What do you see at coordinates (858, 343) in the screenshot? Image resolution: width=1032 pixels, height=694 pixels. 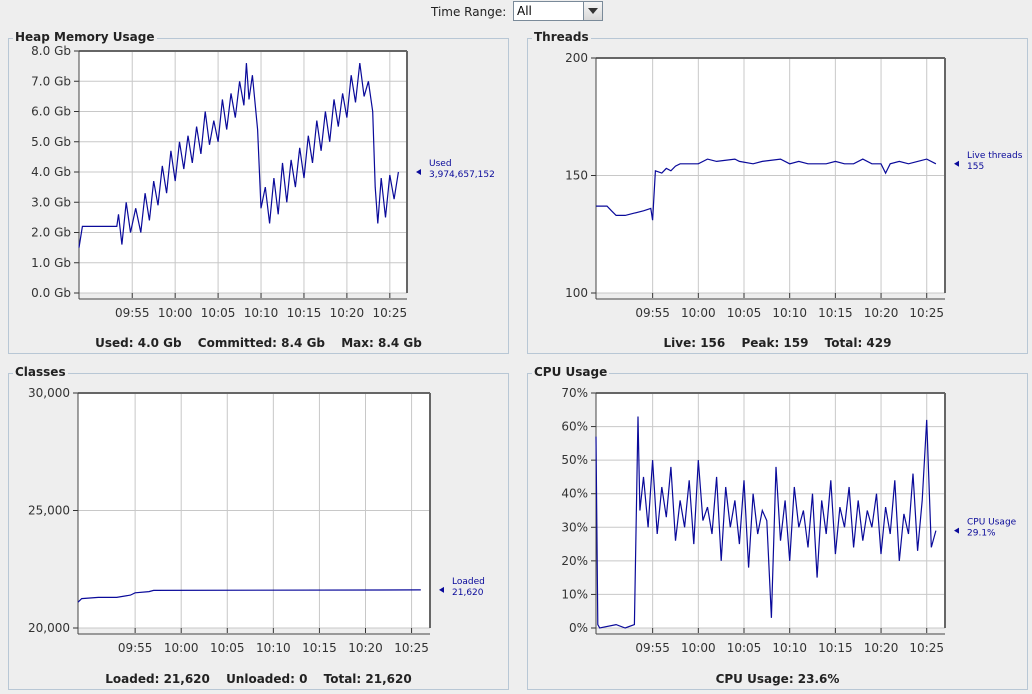 I see `threads-total-text: Total: 429` at bounding box center [858, 343].